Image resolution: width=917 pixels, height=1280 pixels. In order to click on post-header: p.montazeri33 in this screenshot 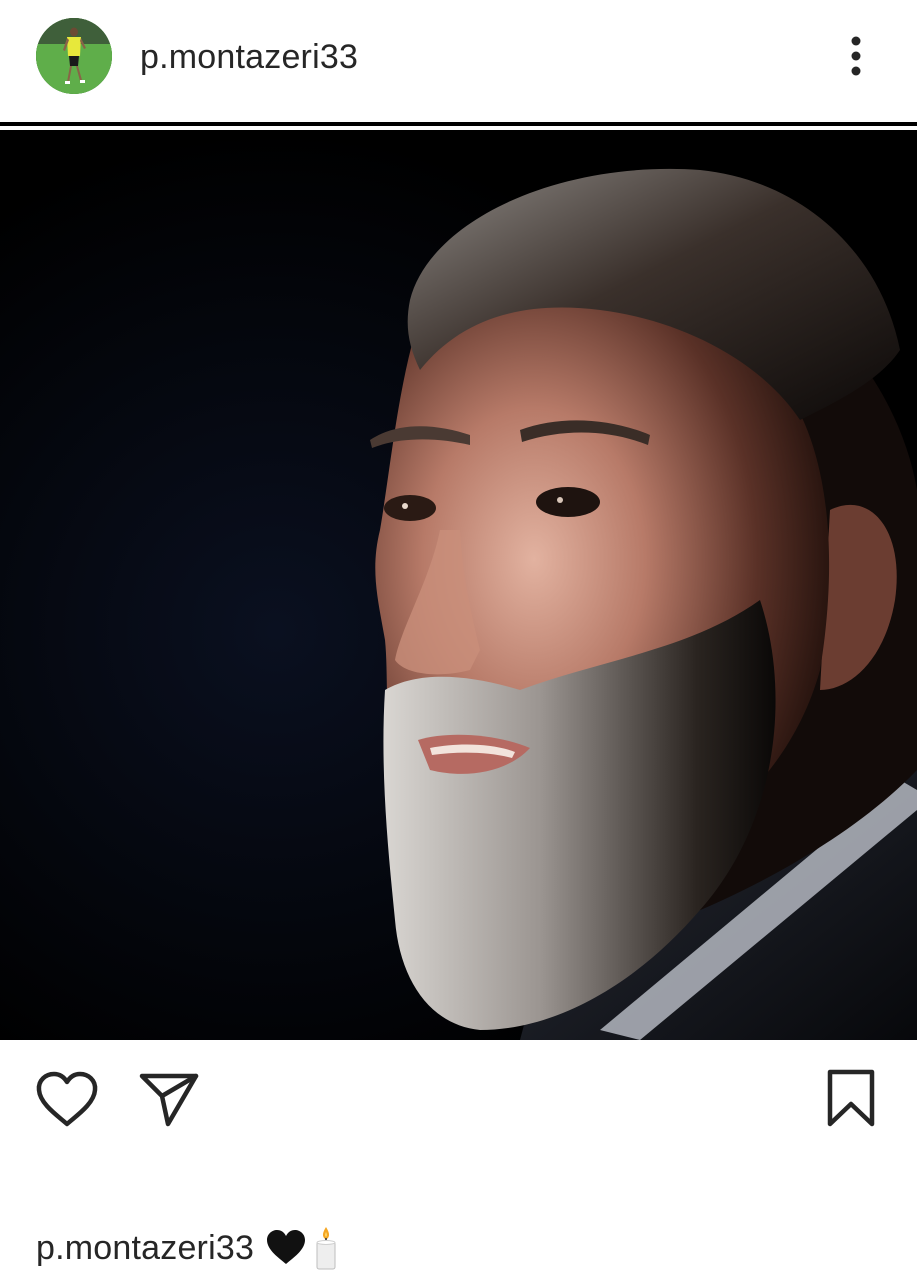, I will do `click(458, 63)`.